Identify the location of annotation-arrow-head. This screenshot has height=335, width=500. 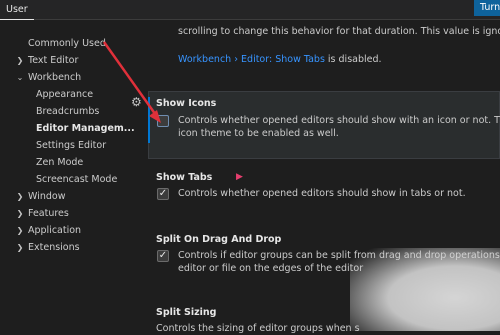
(155, 116).